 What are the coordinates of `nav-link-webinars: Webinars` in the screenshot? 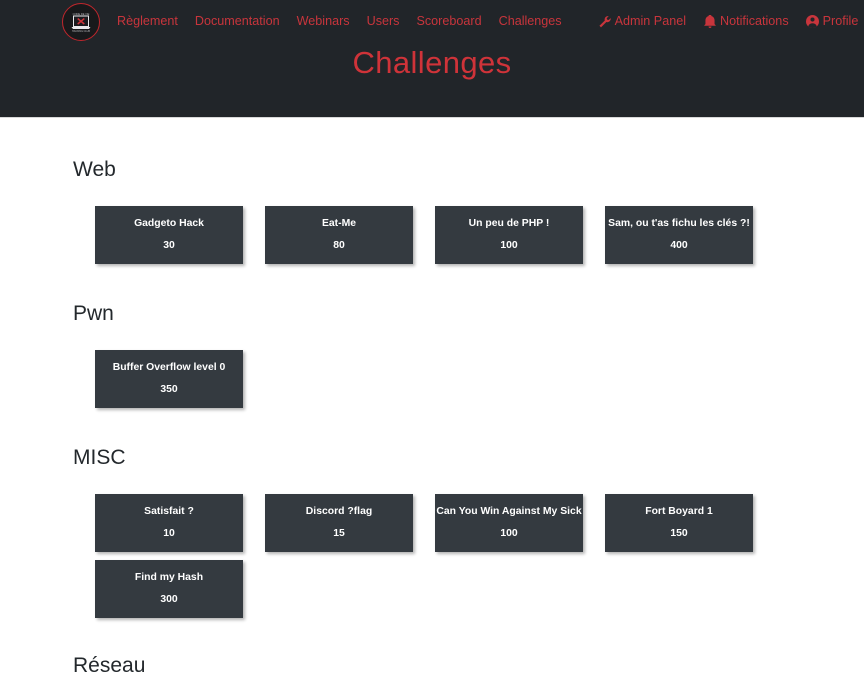 It's located at (323, 21).